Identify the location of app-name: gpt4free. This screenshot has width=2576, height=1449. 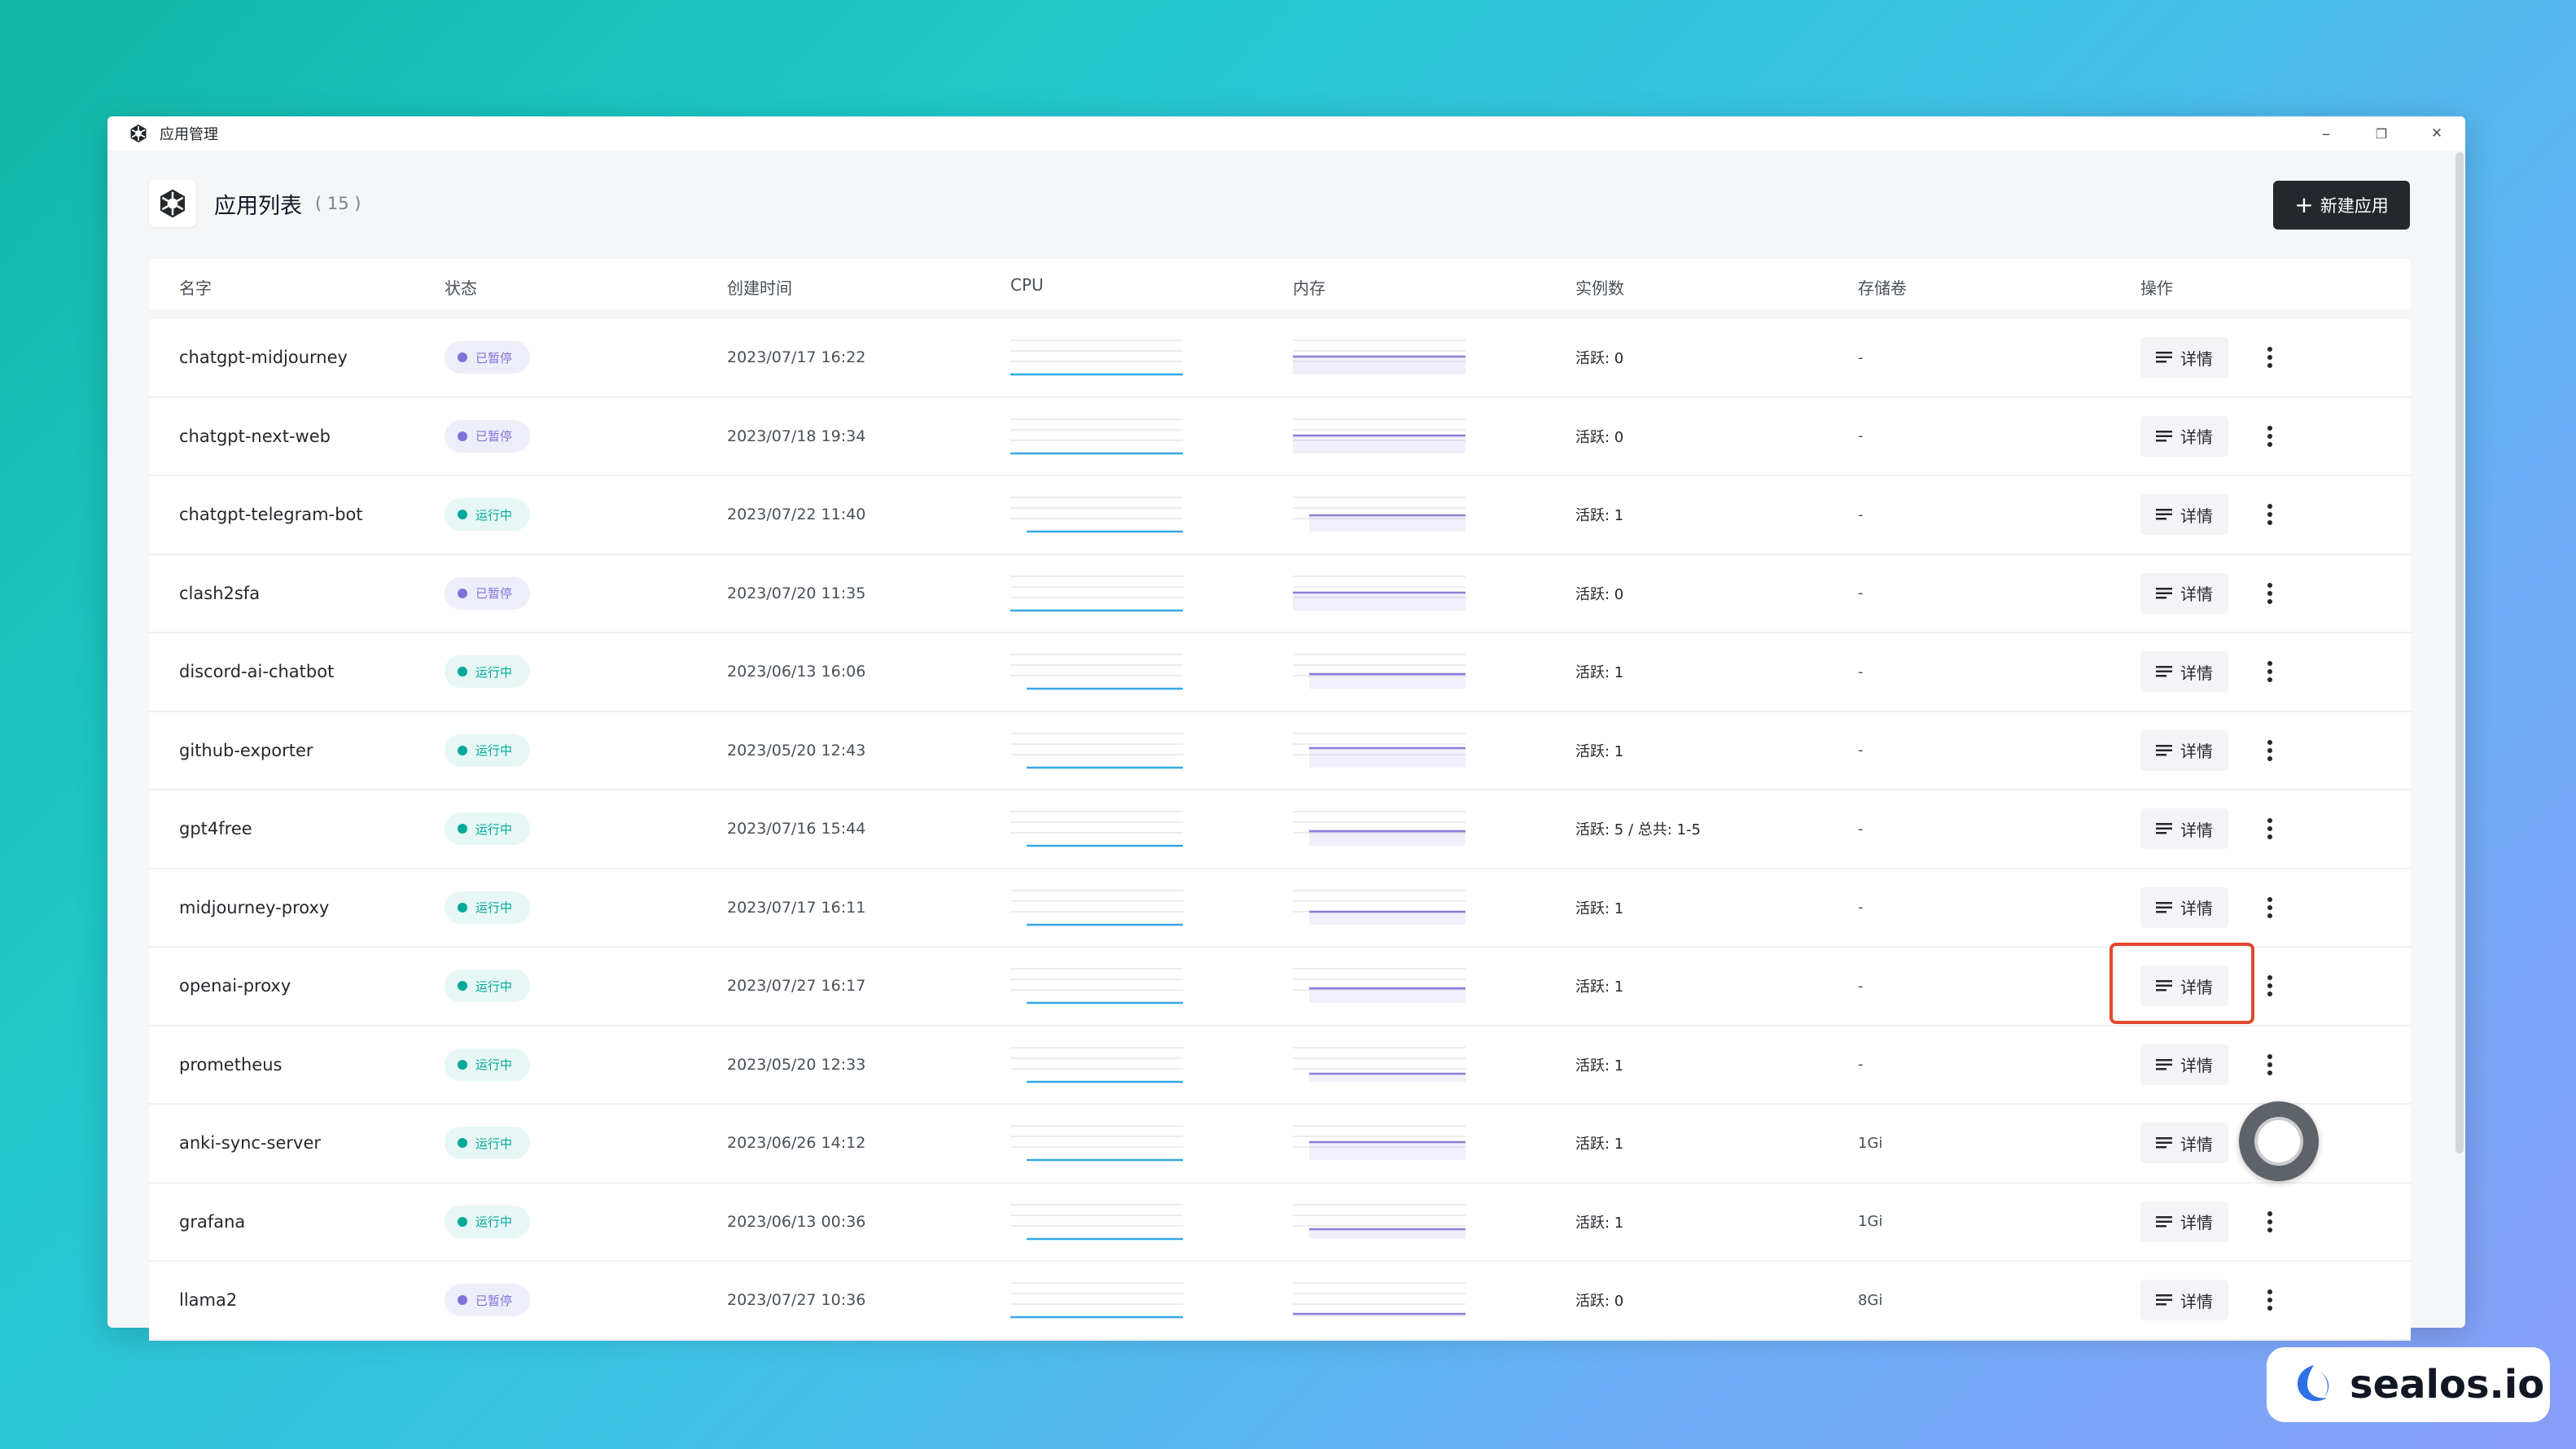
(215, 828).